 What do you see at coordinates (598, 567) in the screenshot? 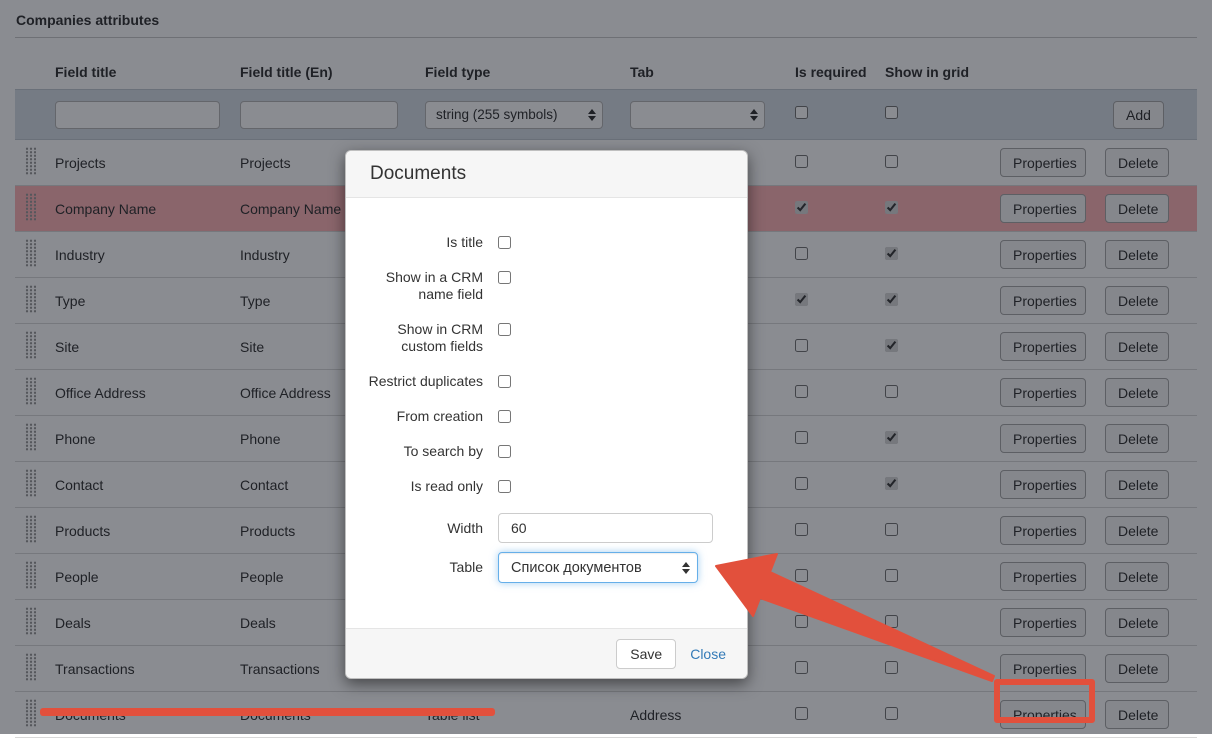
I see `table-select: Список документов` at bounding box center [598, 567].